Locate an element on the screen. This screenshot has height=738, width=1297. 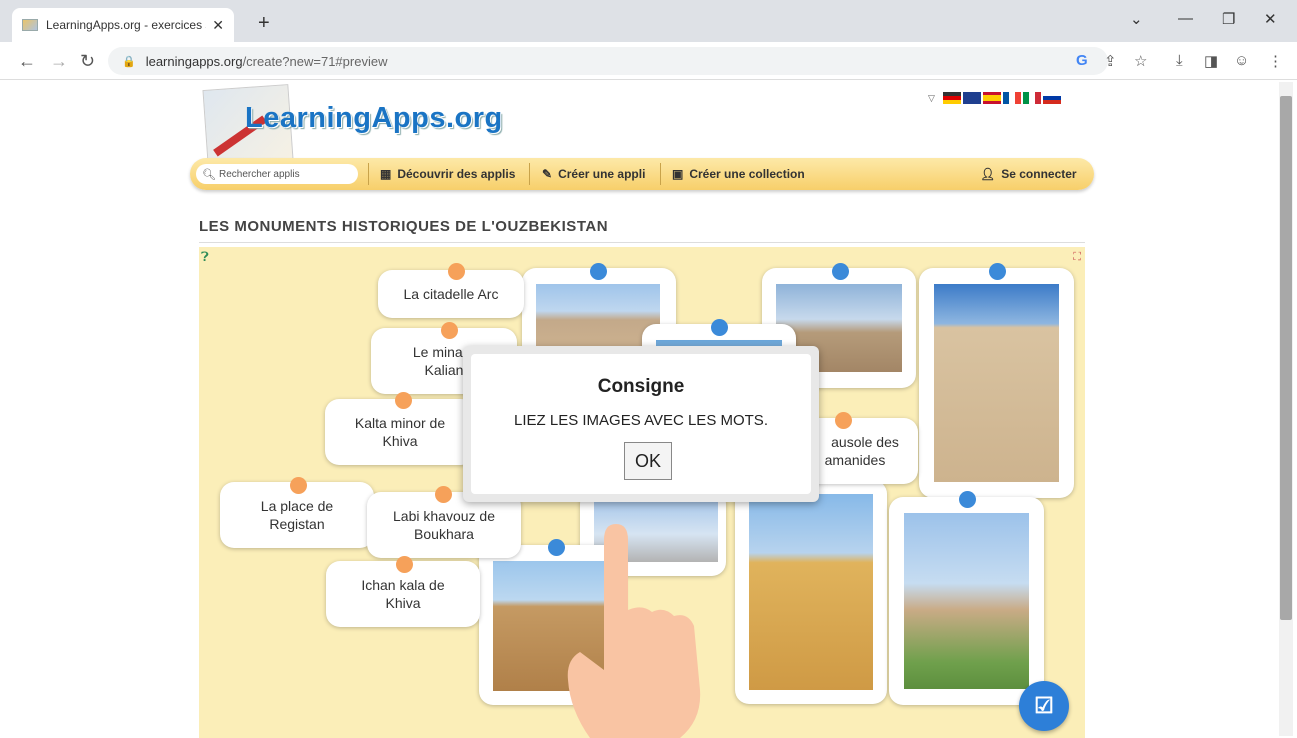
help-icon: ❓︎ is located at coordinates (209, 257).